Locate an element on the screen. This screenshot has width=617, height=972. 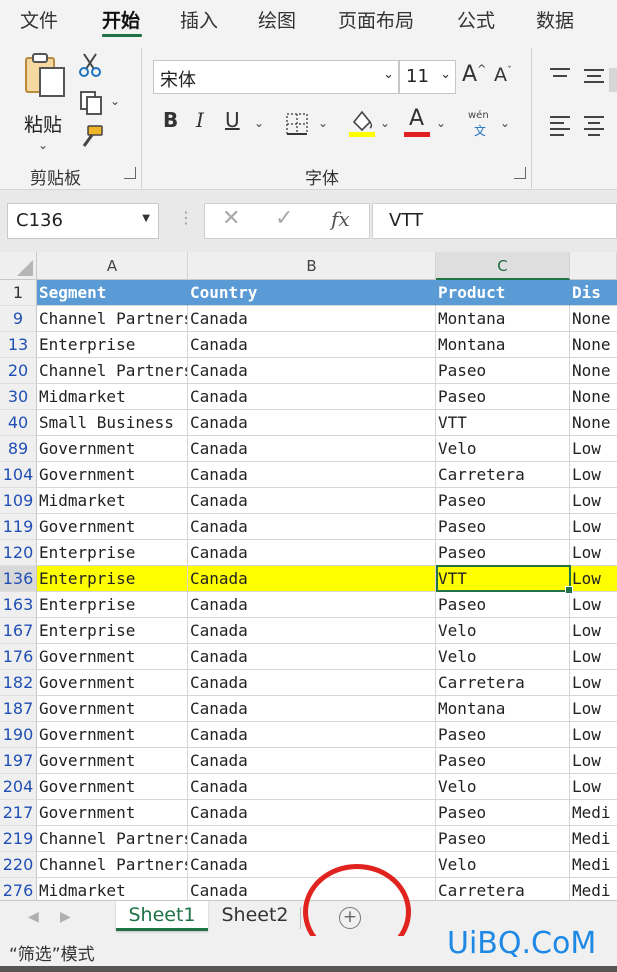
header-cell: Segment is located at coordinates (112, 293).